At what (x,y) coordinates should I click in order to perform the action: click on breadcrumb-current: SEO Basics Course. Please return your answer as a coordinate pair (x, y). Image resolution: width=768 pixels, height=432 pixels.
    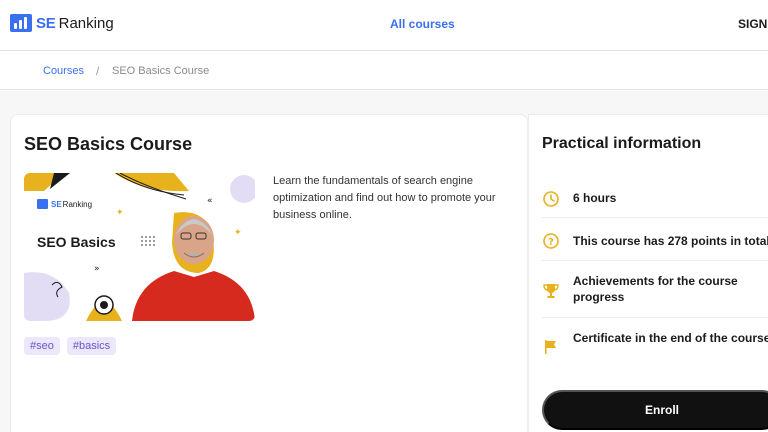
    Looking at the image, I should click on (161, 71).